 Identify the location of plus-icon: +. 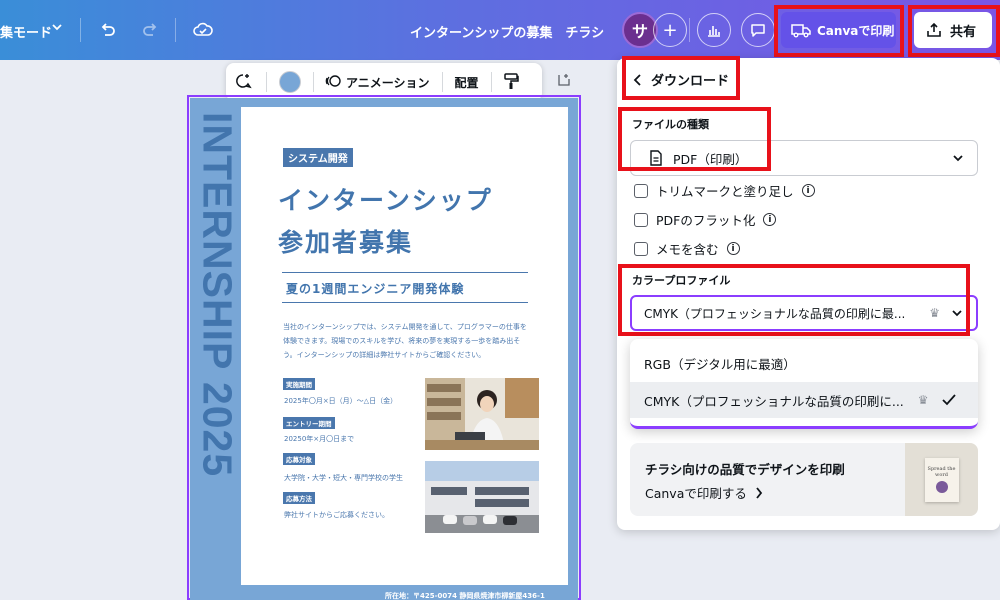
(670, 30).